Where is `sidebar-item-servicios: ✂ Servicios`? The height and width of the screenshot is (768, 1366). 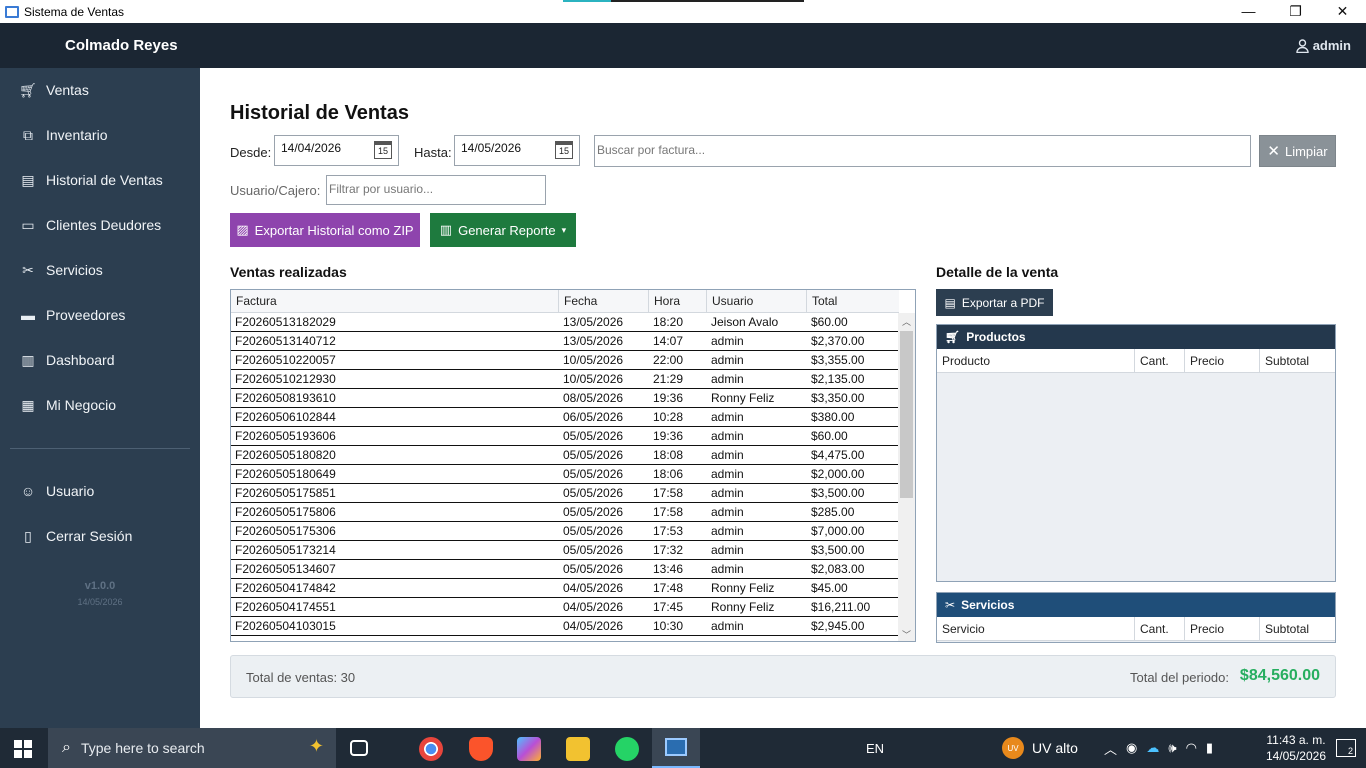
sidebar-item-servicios: ✂ Servicios is located at coordinates (61, 270).